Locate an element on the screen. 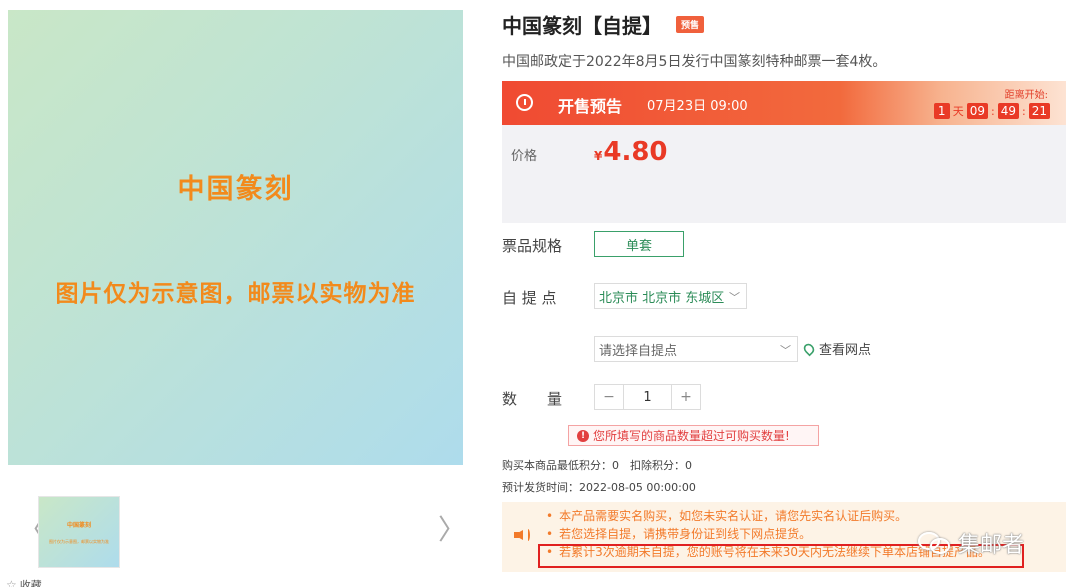  countdown-label: 距离开始: is located at coordinates (1026, 95).